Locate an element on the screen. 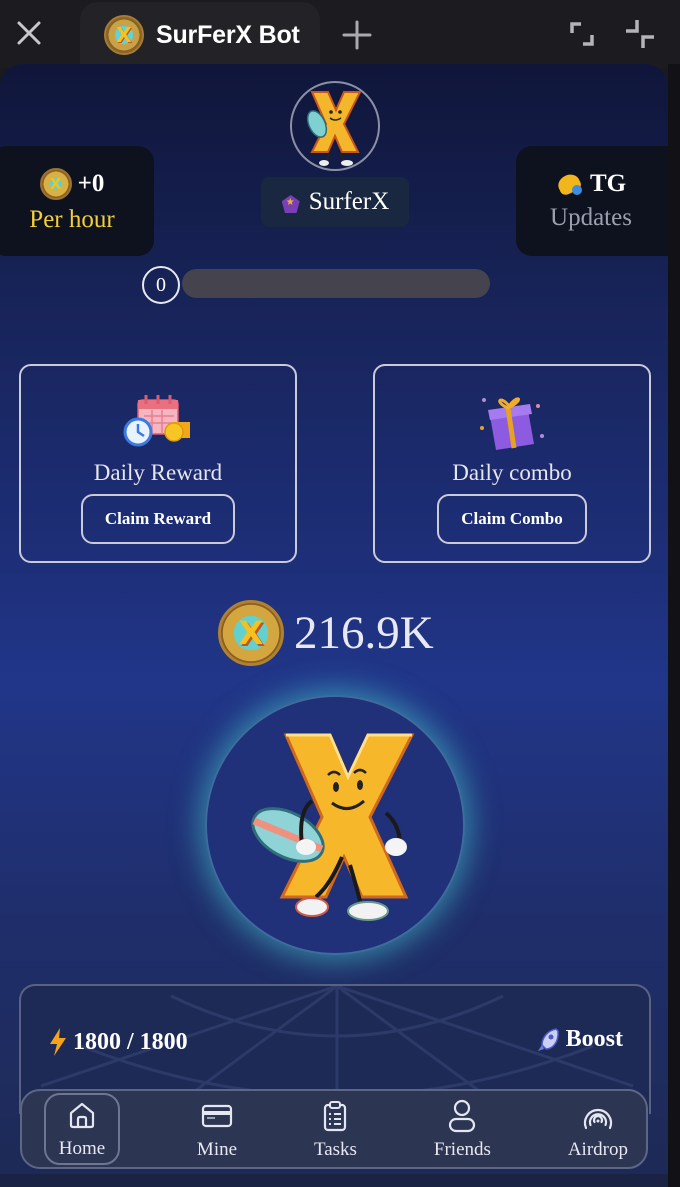  new-tab-icon is located at coordinates (357, 35).